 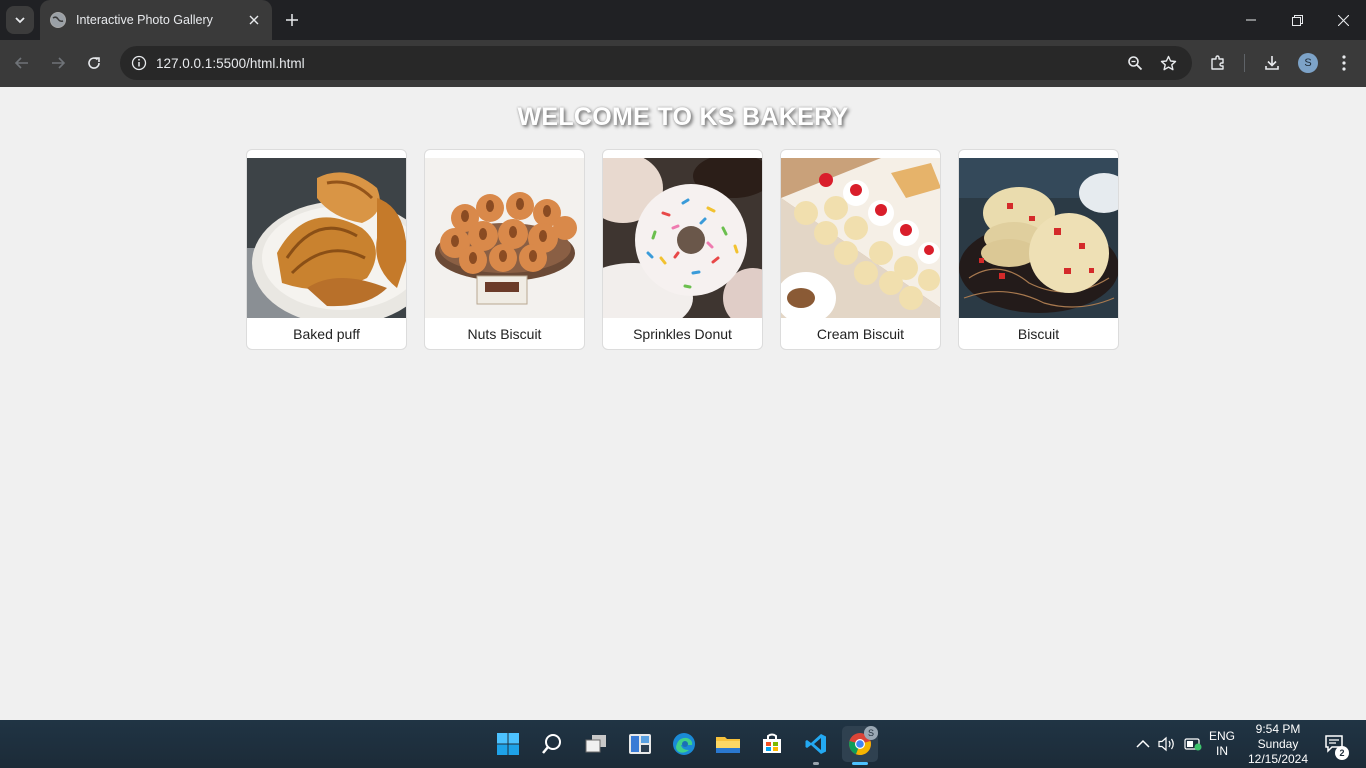 I want to click on clock-day: Sunday, so click(x=1278, y=744).